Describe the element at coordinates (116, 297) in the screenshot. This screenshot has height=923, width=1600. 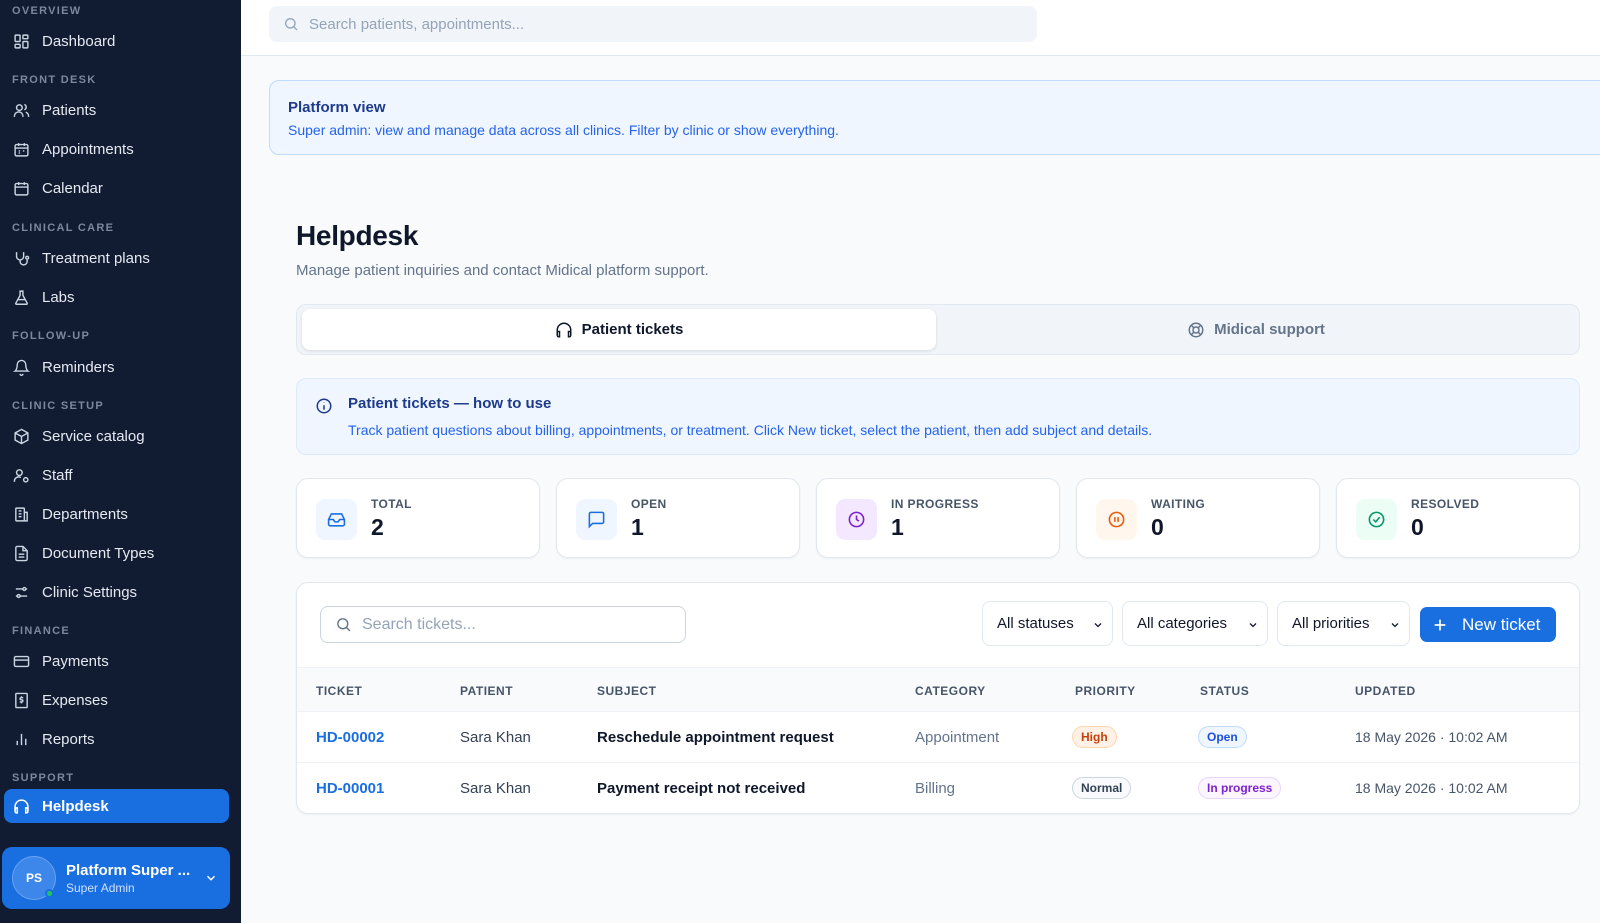
I see `sidebar-item-labs: Labs` at that location.